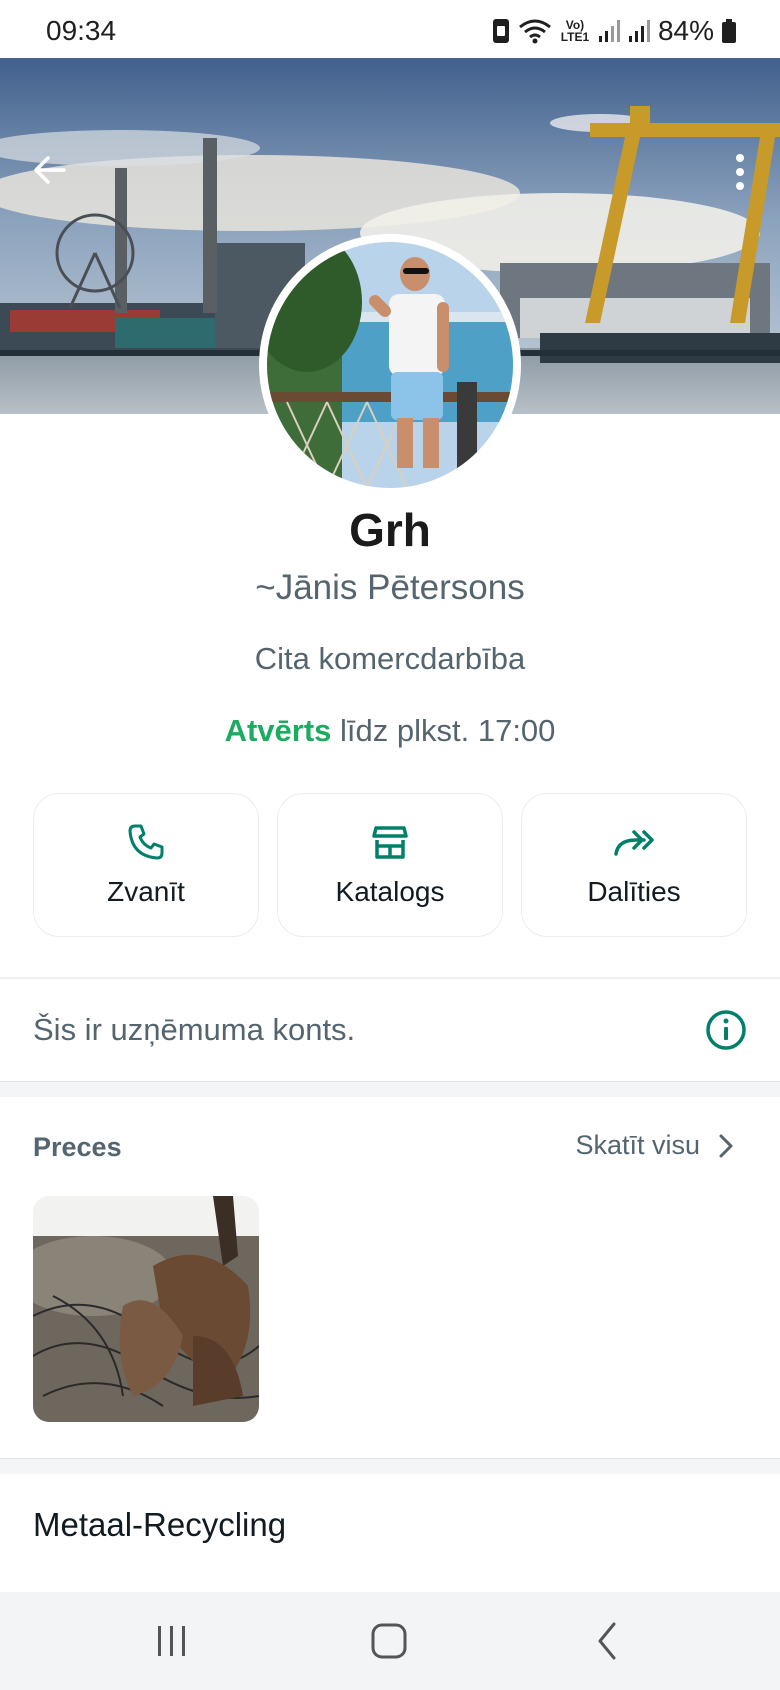 The image size is (780, 1690). I want to click on products-title: Preces, so click(77, 1147).